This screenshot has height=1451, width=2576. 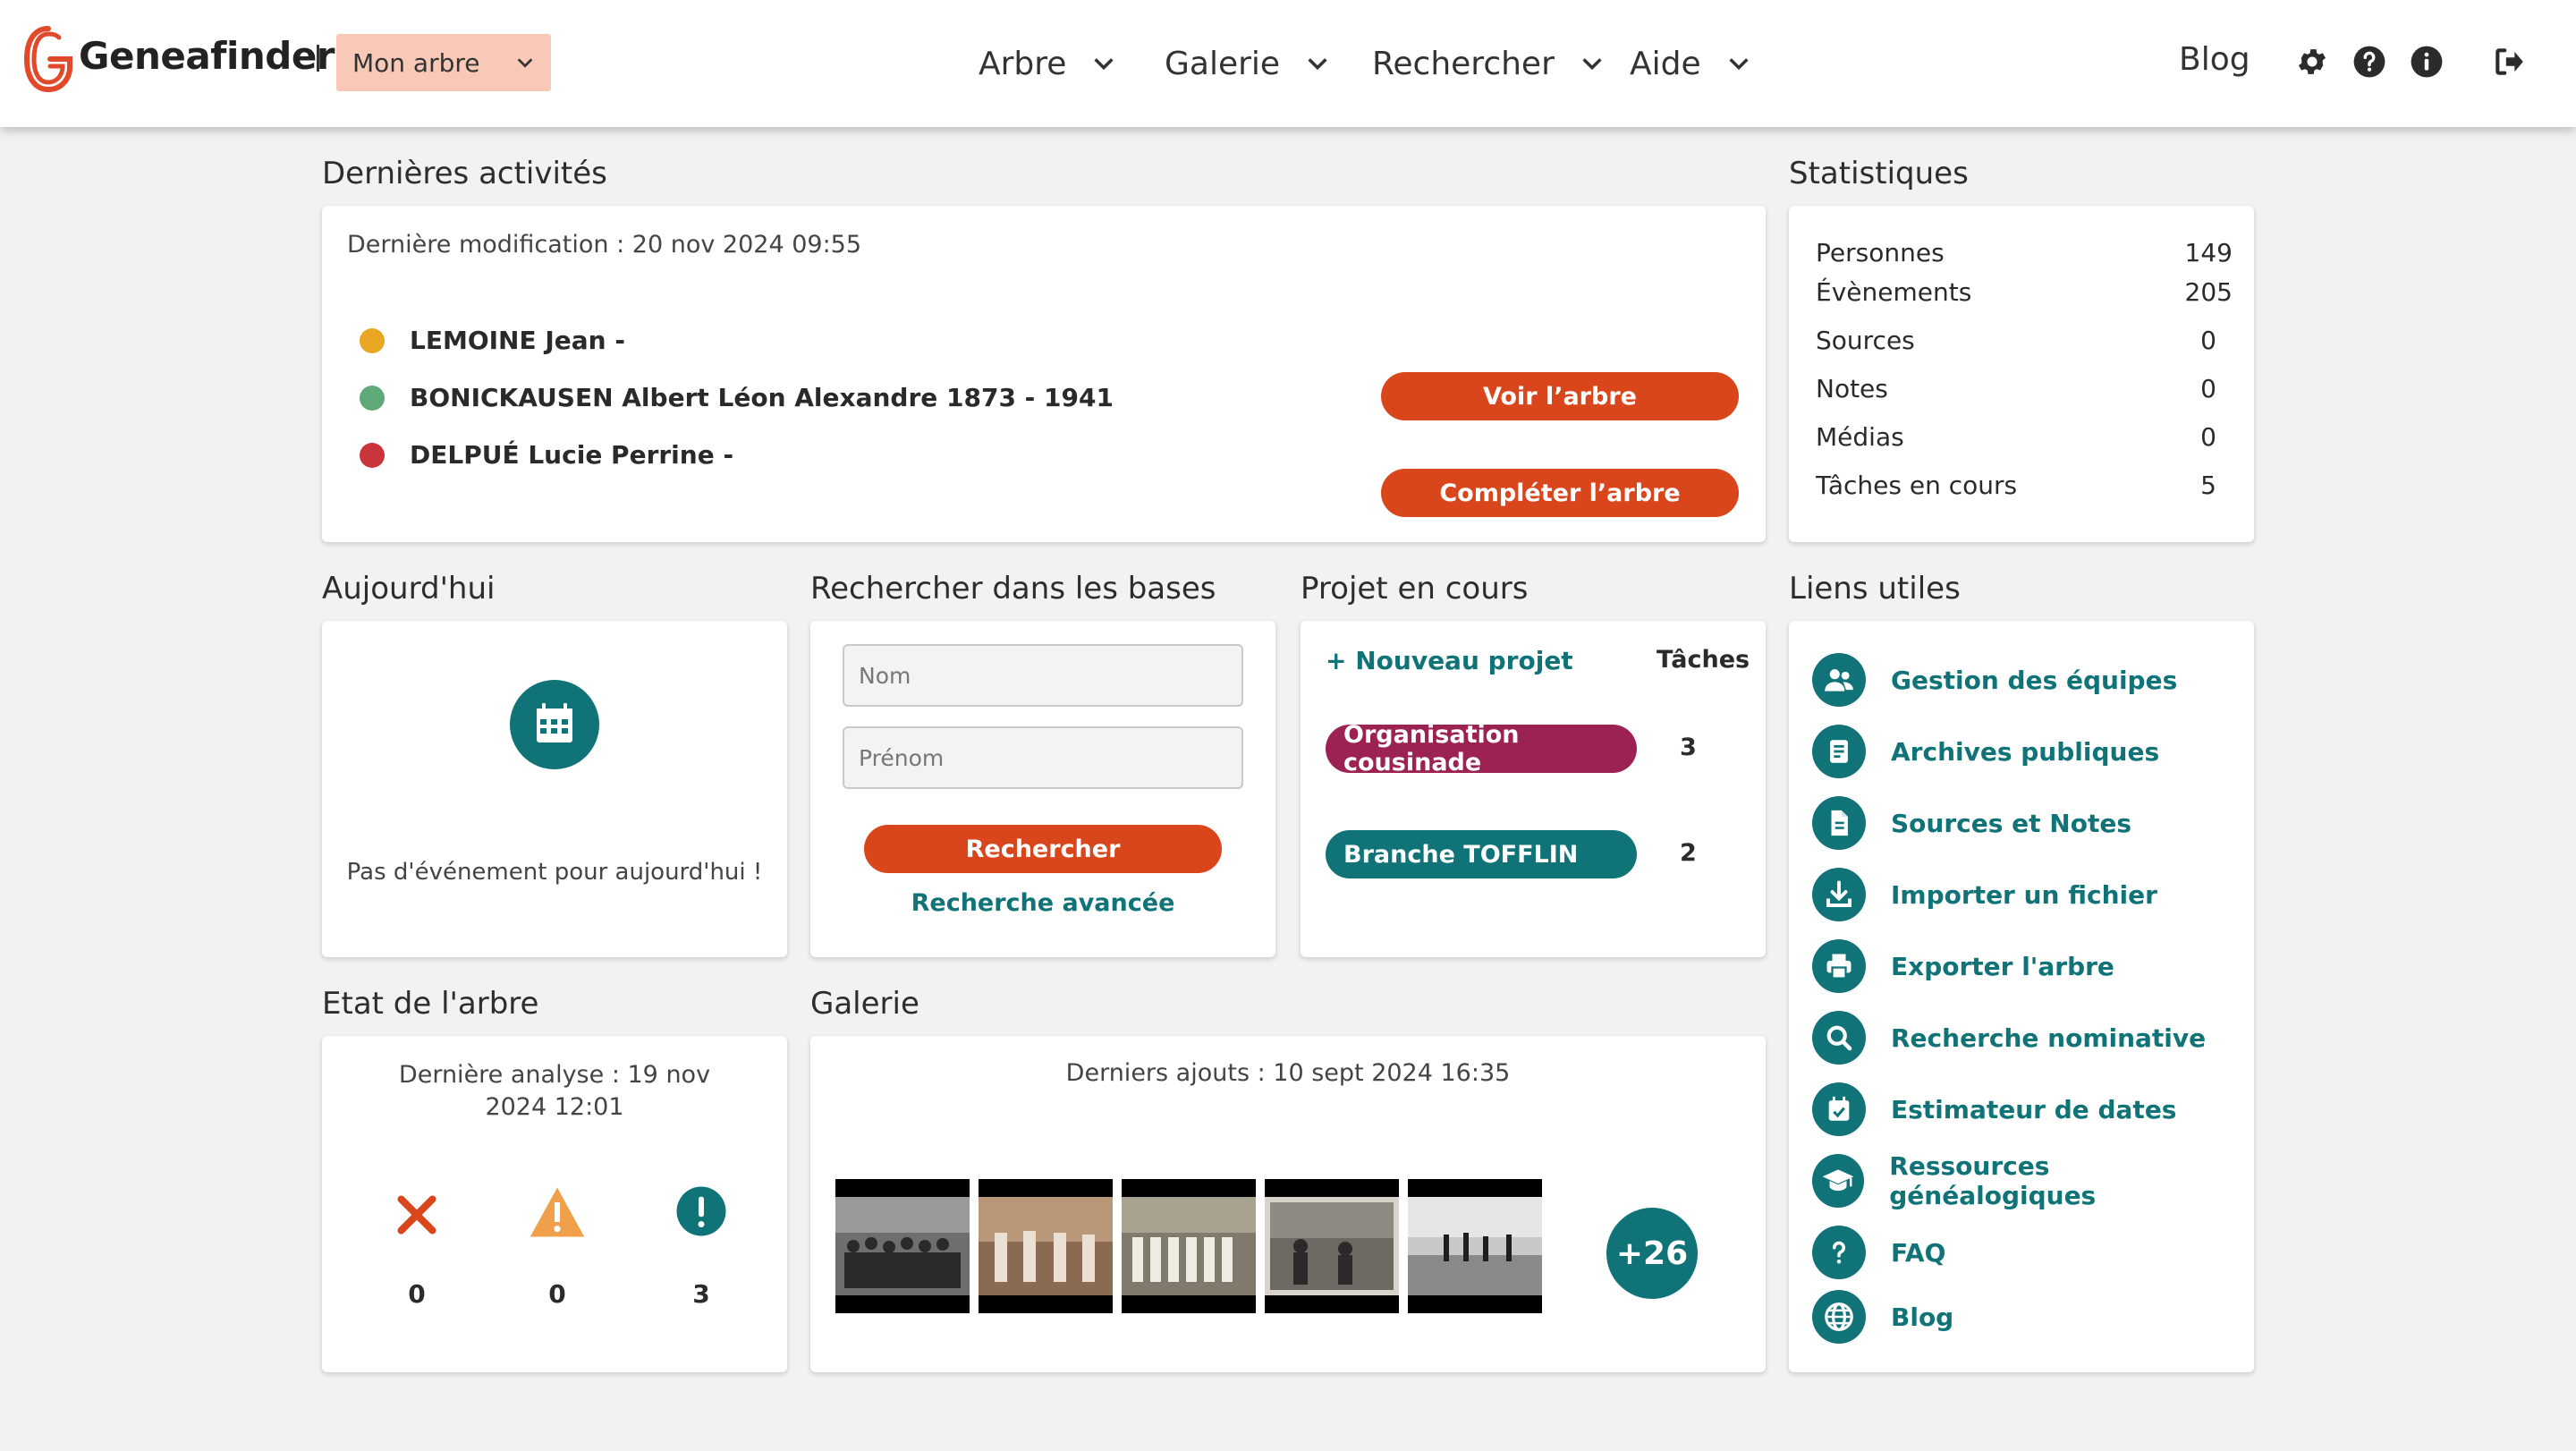 I want to click on nav-blog-link: Blog, so click(x=2214, y=59).